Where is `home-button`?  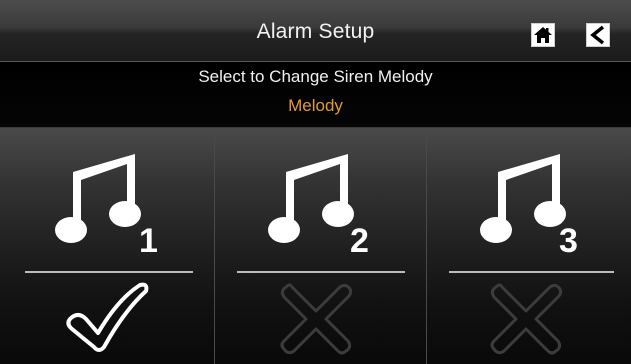
home-button is located at coordinates (543, 35).